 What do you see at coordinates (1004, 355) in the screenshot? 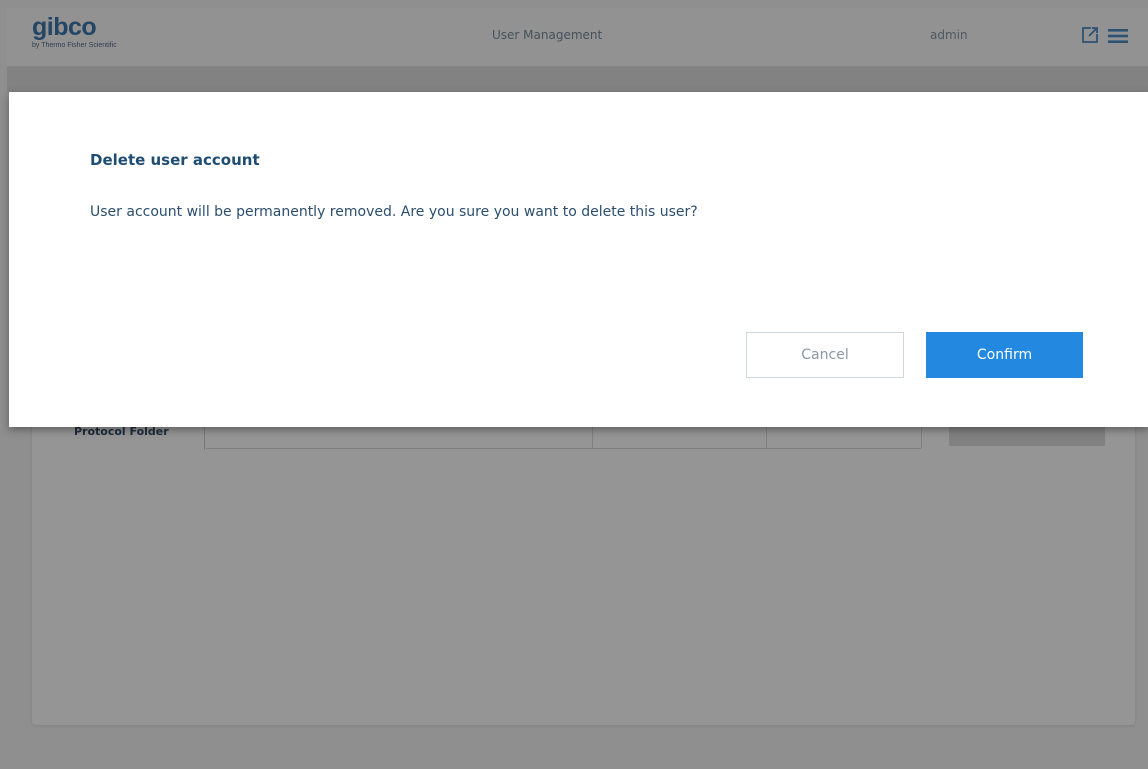
I see `confirm-button: Confirm` at bounding box center [1004, 355].